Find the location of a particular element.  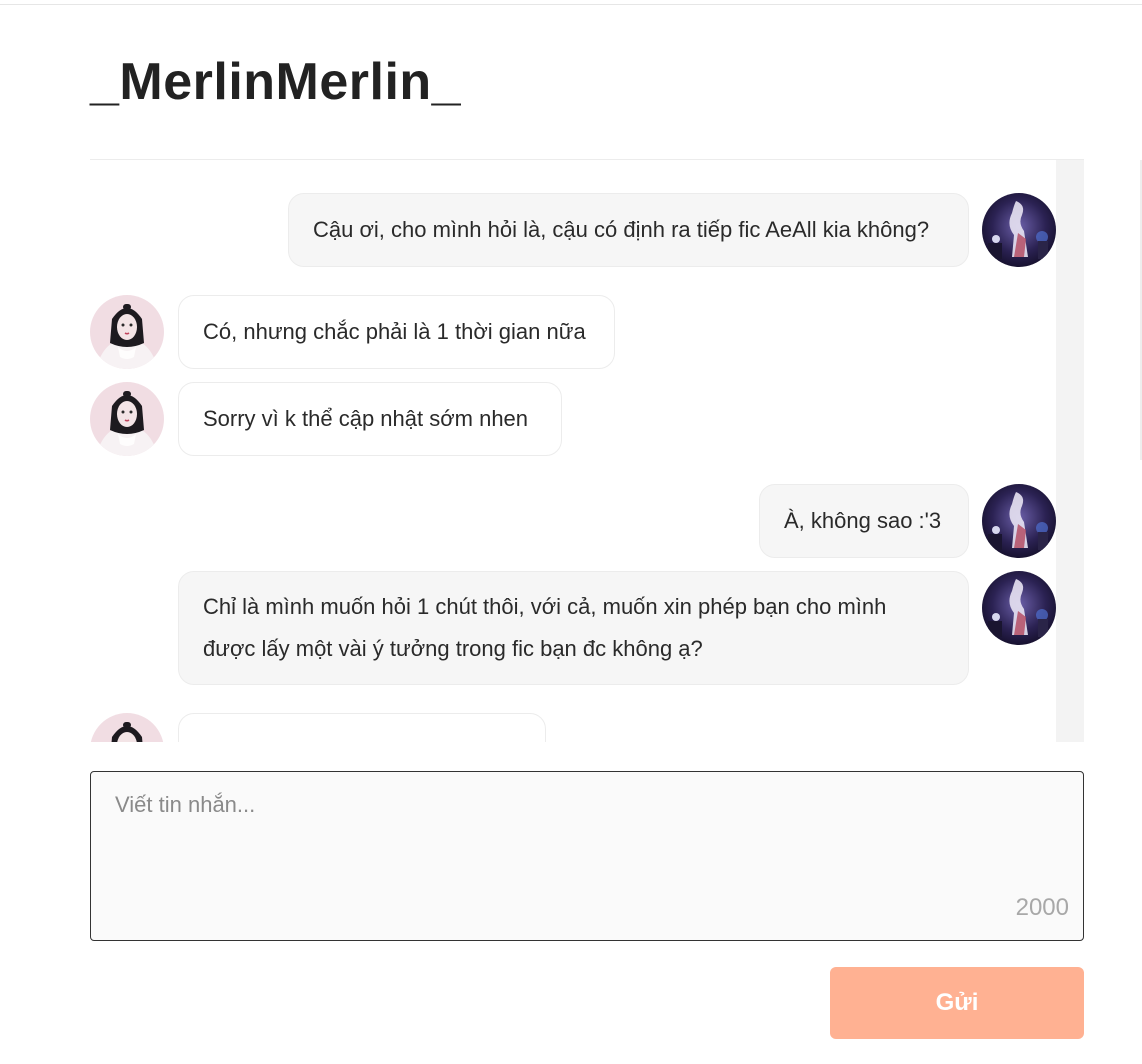

send-button: Gửi is located at coordinates (957, 1003).